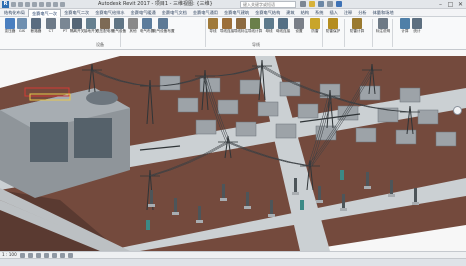 The width and height of the screenshot is (466, 266). Describe the element at coordinates (143, 13) in the screenshot. I see `ribbon-tab: 金赛电气暖通` at that location.